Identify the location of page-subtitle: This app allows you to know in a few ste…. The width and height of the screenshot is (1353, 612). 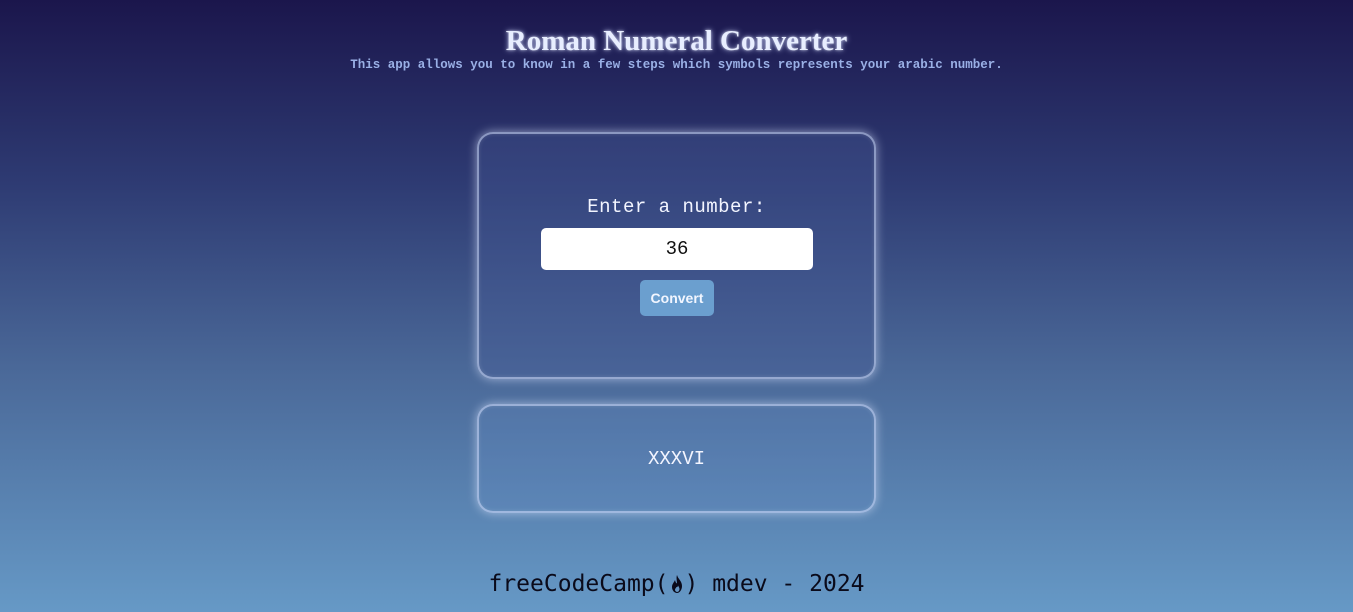
(676, 65).